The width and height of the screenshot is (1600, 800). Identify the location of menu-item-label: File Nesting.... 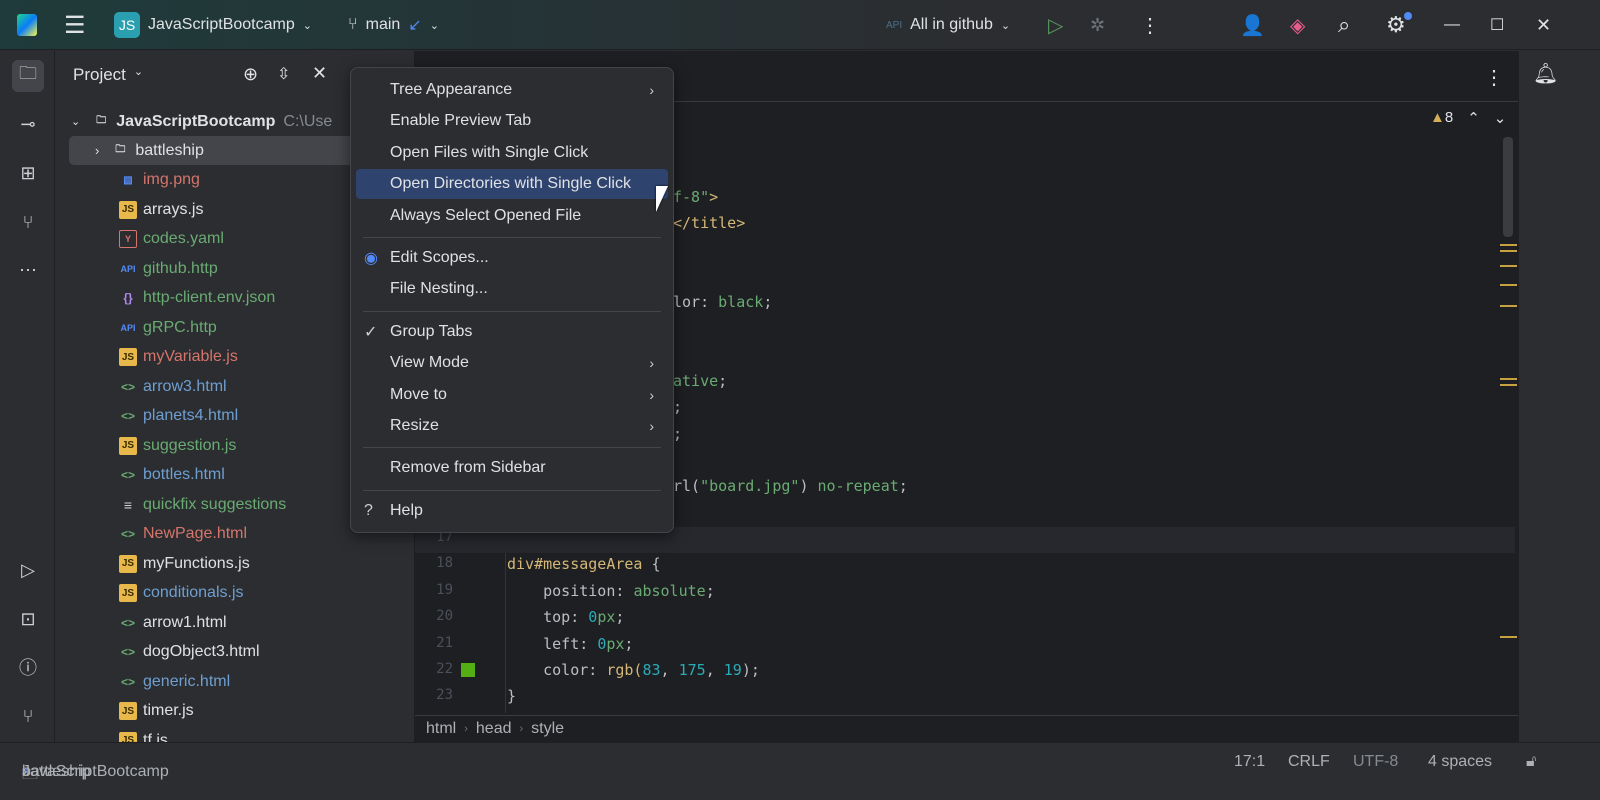
(439, 289).